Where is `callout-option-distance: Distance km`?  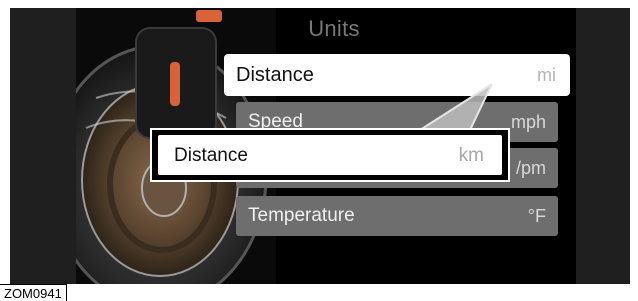 callout-option-distance: Distance km is located at coordinates (330, 155).